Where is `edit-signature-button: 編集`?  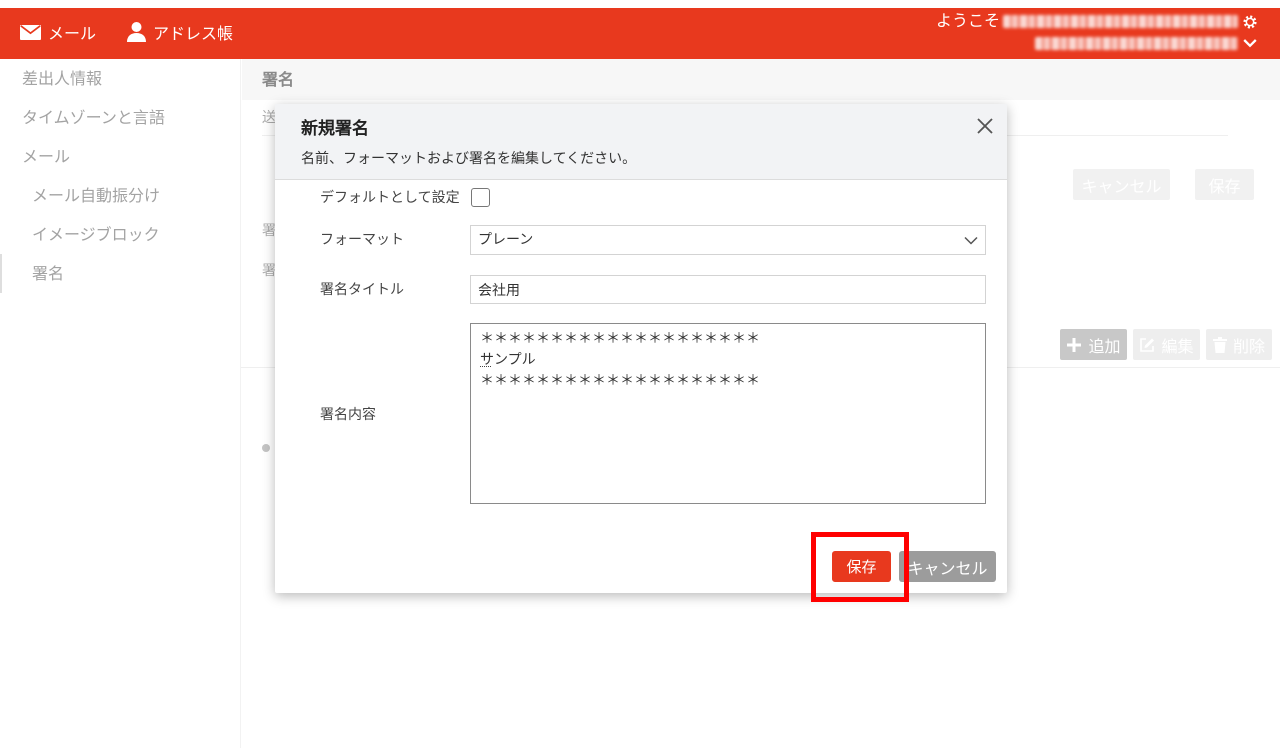
edit-signature-button: 編集 is located at coordinates (1166, 344).